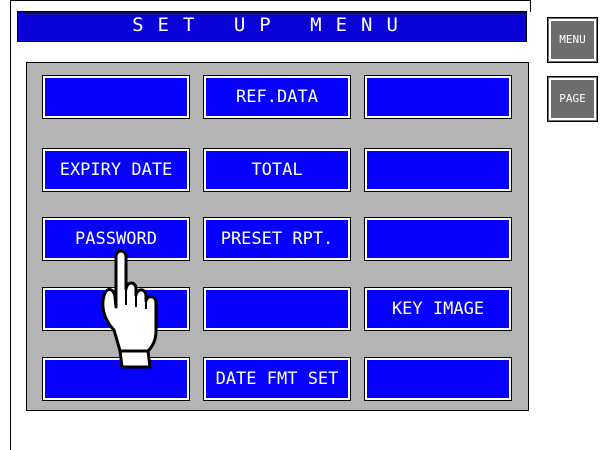 The height and width of the screenshot is (450, 611). I want to click on key-image-button: KEY IMAGE, so click(438, 309).